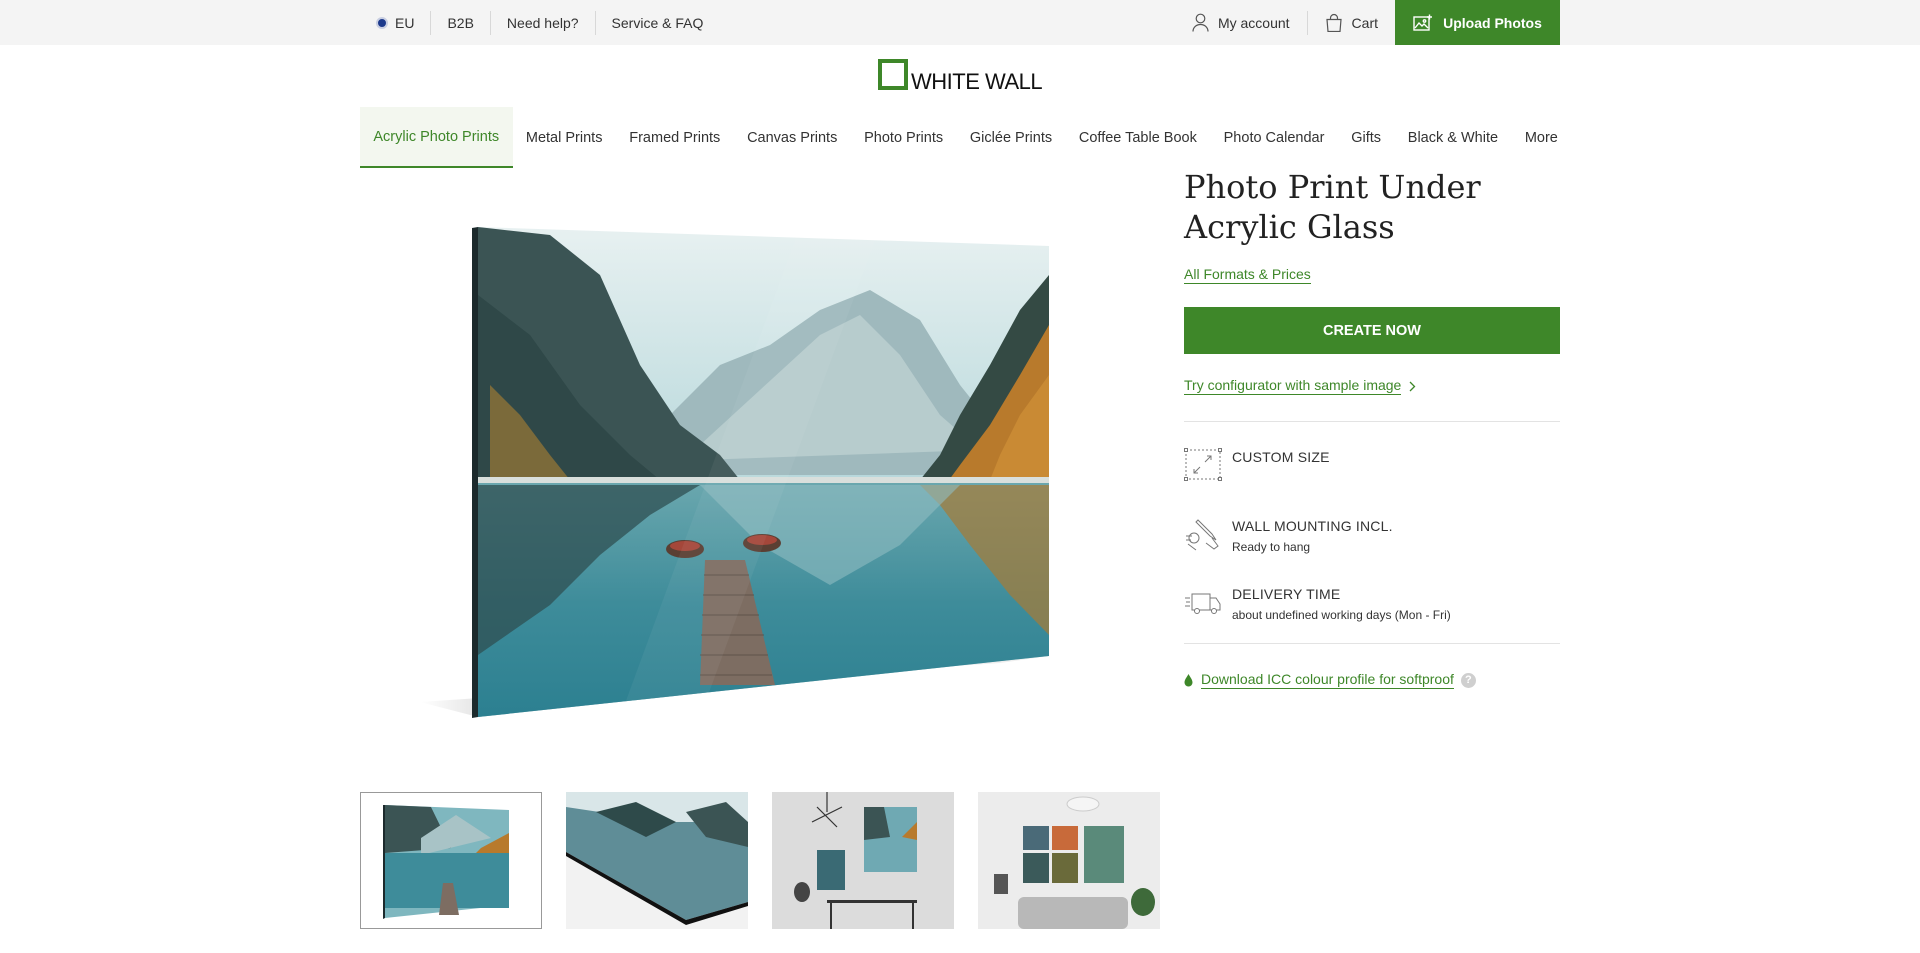 The height and width of the screenshot is (953, 1920). I want to click on wall-mount-icon, so click(1202, 535).